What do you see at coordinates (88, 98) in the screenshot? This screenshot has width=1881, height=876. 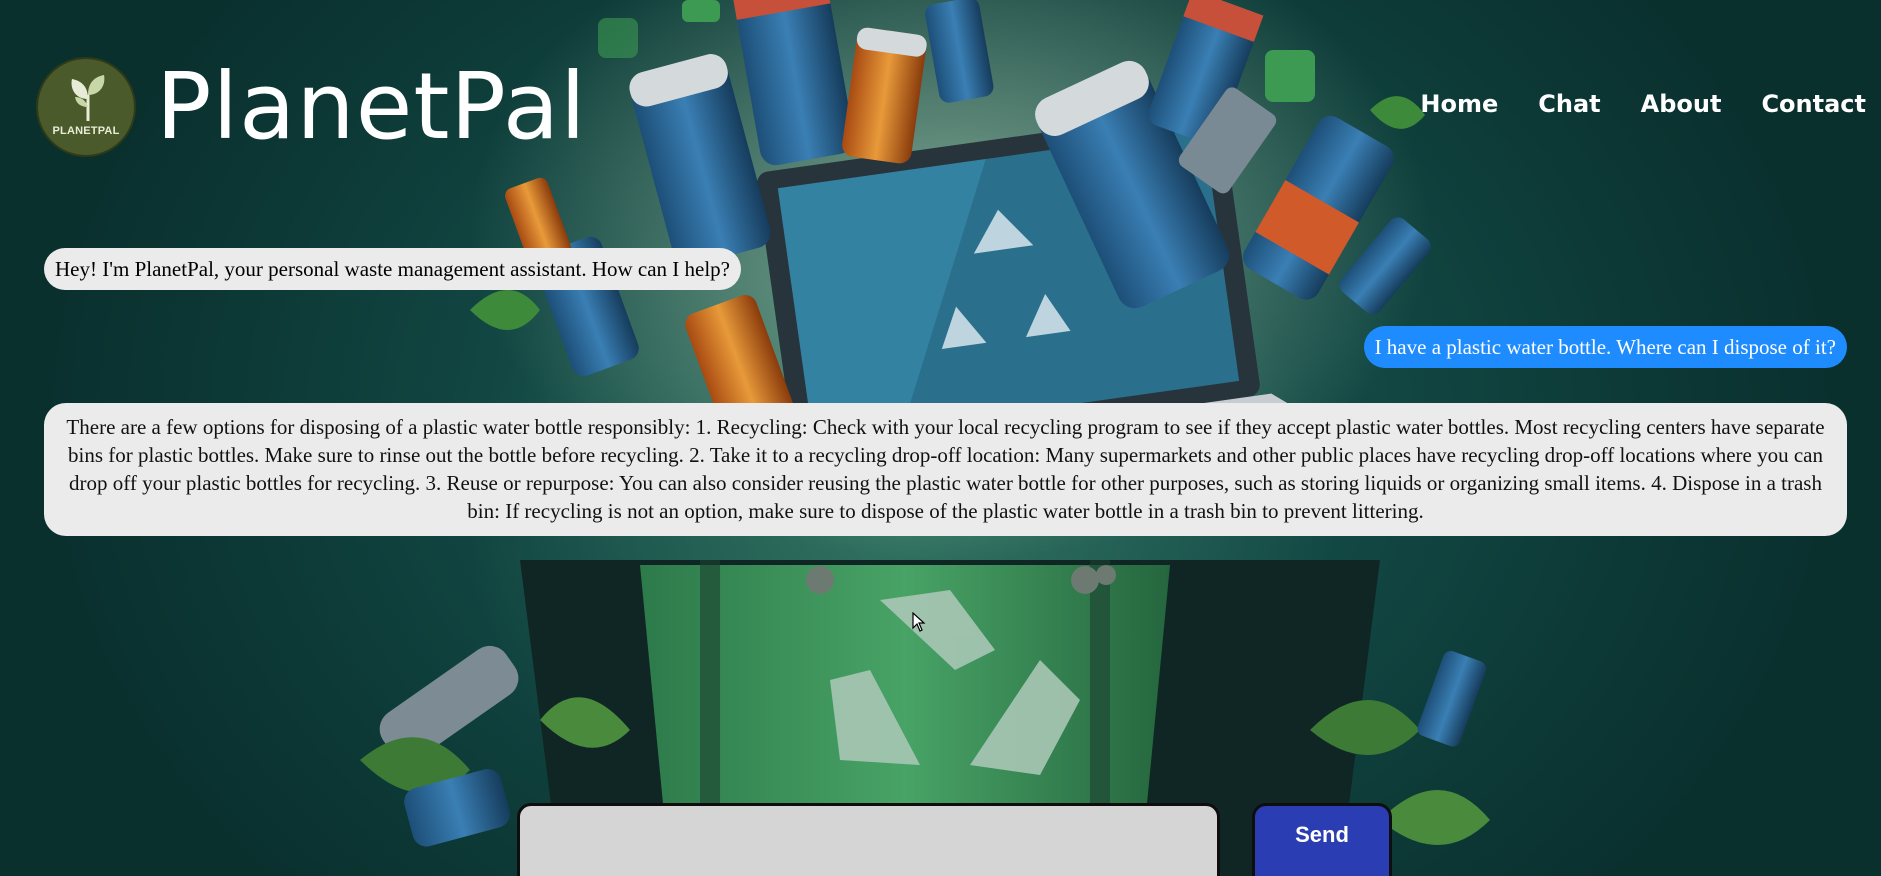 I see `leaf-sprout-icon` at bounding box center [88, 98].